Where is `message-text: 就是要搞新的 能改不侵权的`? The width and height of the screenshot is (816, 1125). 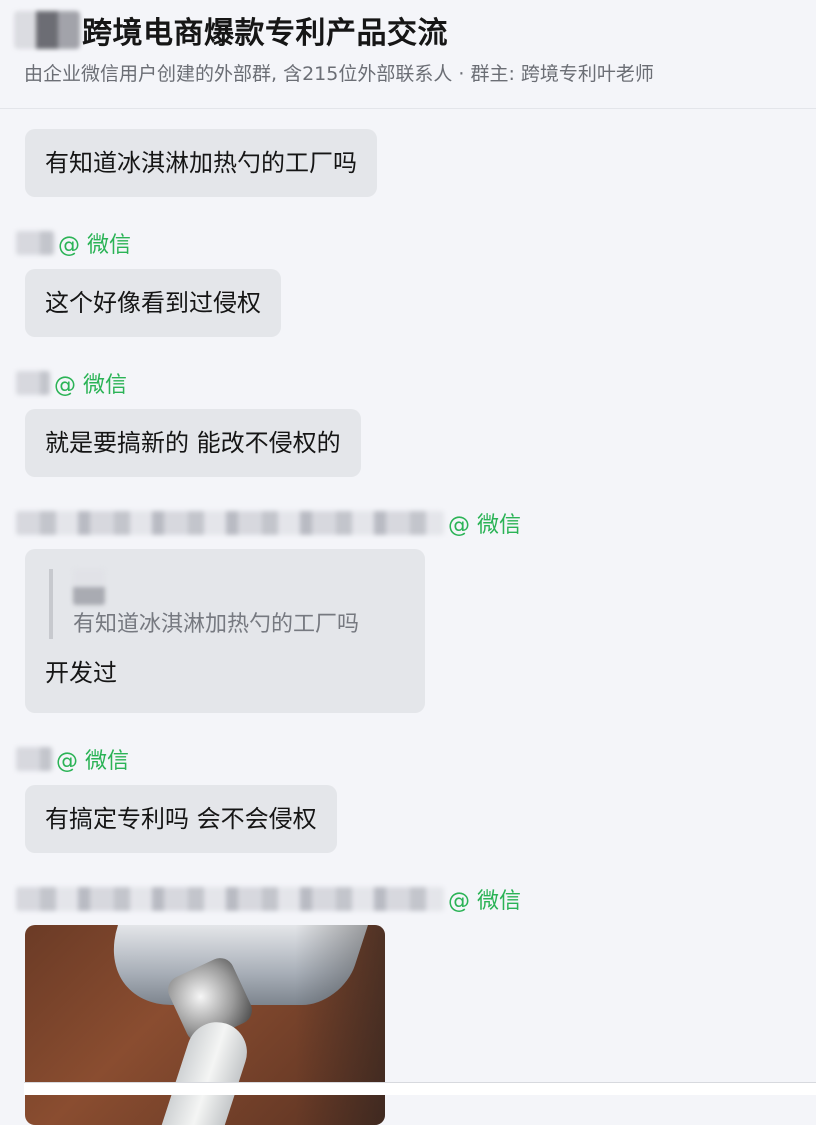 message-text: 就是要搞新的 能改不侵权的 is located at coordinates (193, 443).